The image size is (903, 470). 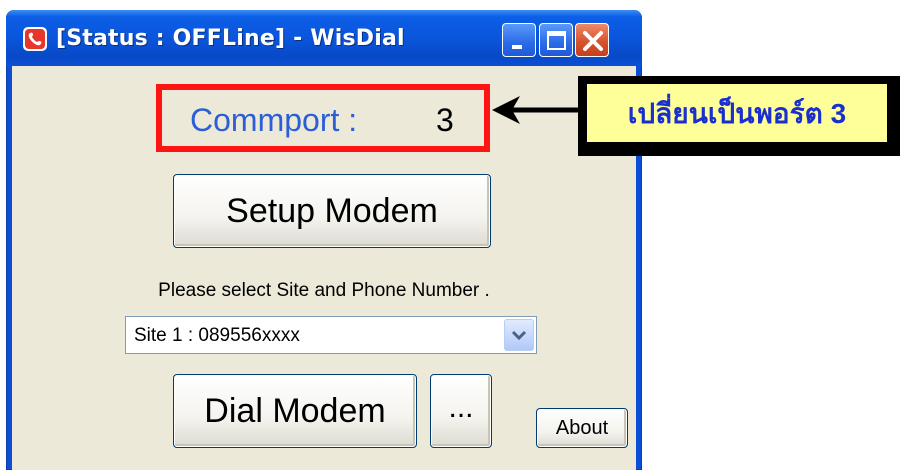 I want to click on commport-highlight-box: Commport : 3, so click(x=323, y=118).